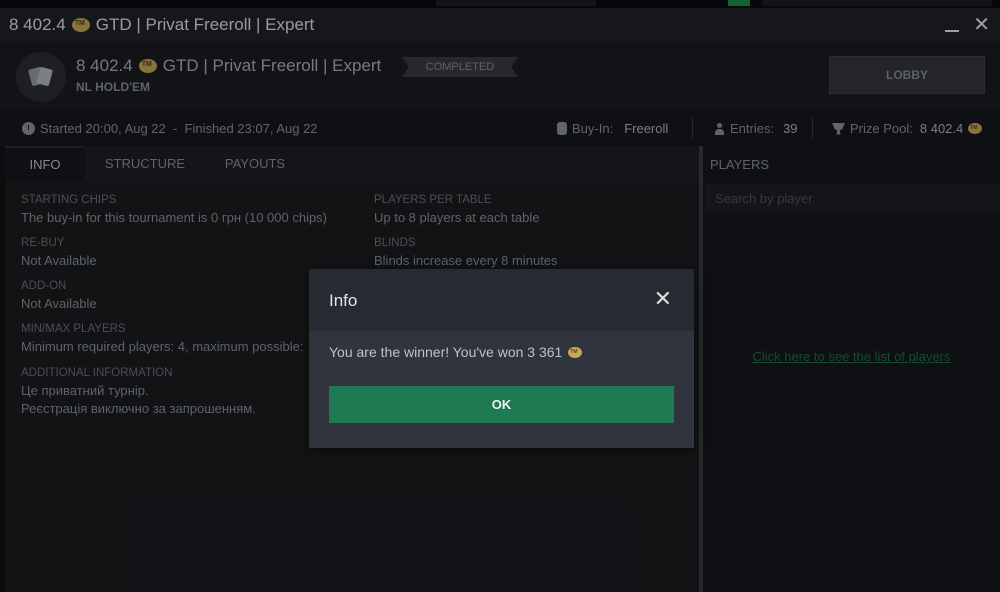  I want to click on ok-button: OK, so click(501, 404).